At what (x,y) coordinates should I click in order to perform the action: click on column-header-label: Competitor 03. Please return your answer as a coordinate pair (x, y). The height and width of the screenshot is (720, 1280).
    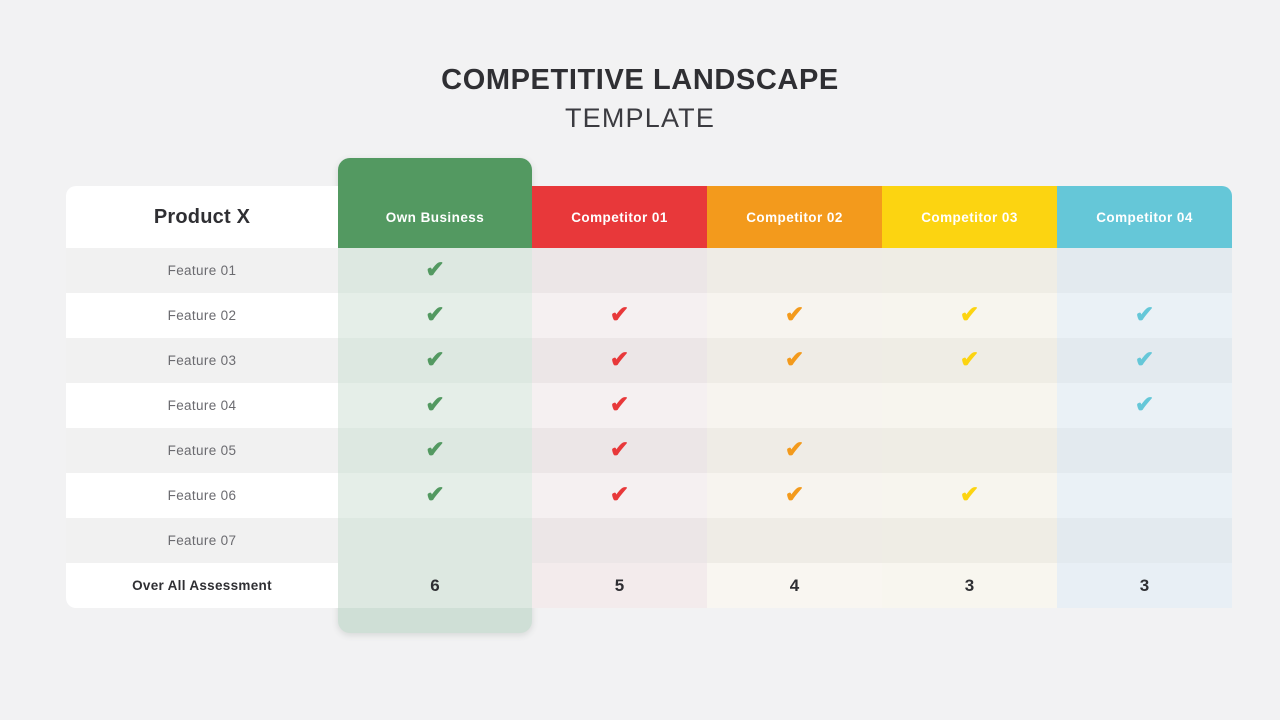
    Looking at the image, I should click on (969, 217).